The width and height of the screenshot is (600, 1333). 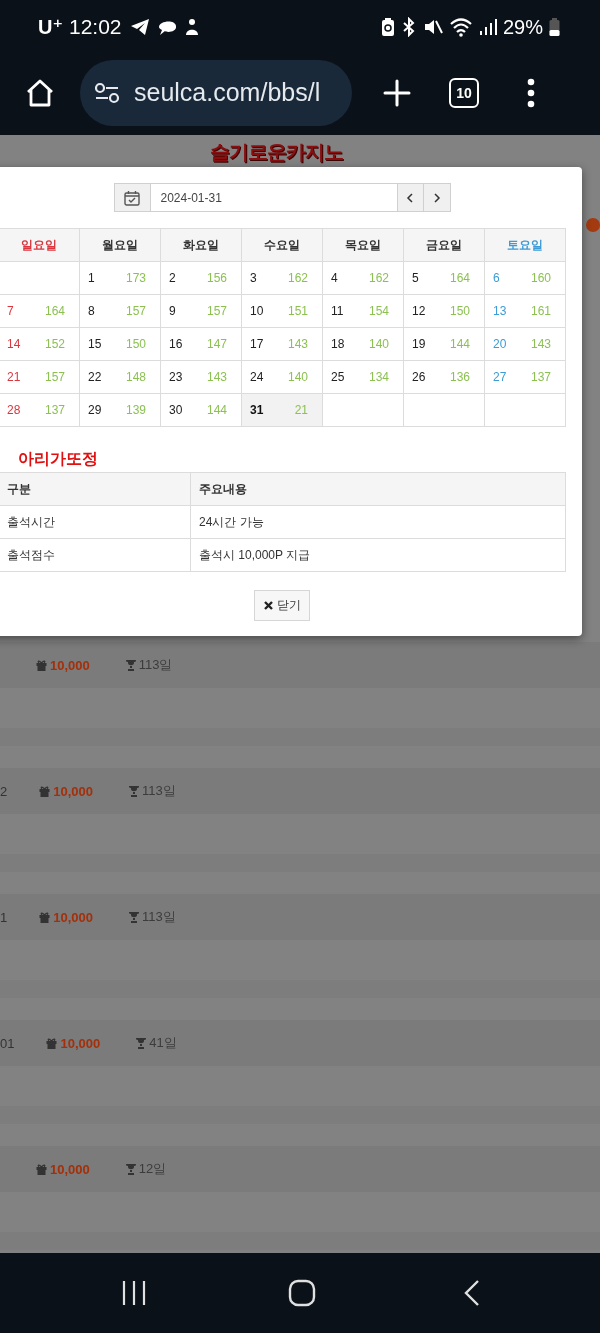 I want to click on days-value: 12일, so click(x=152, y=1169).